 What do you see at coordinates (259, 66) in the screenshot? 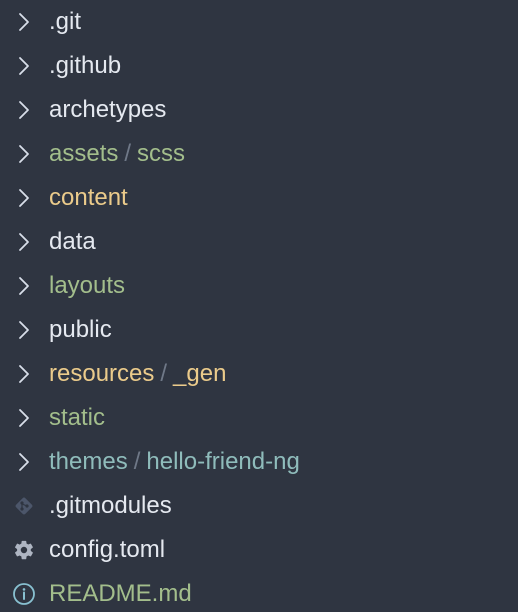
I see `tree-item-github: .github` at bounding box center [259, 66].